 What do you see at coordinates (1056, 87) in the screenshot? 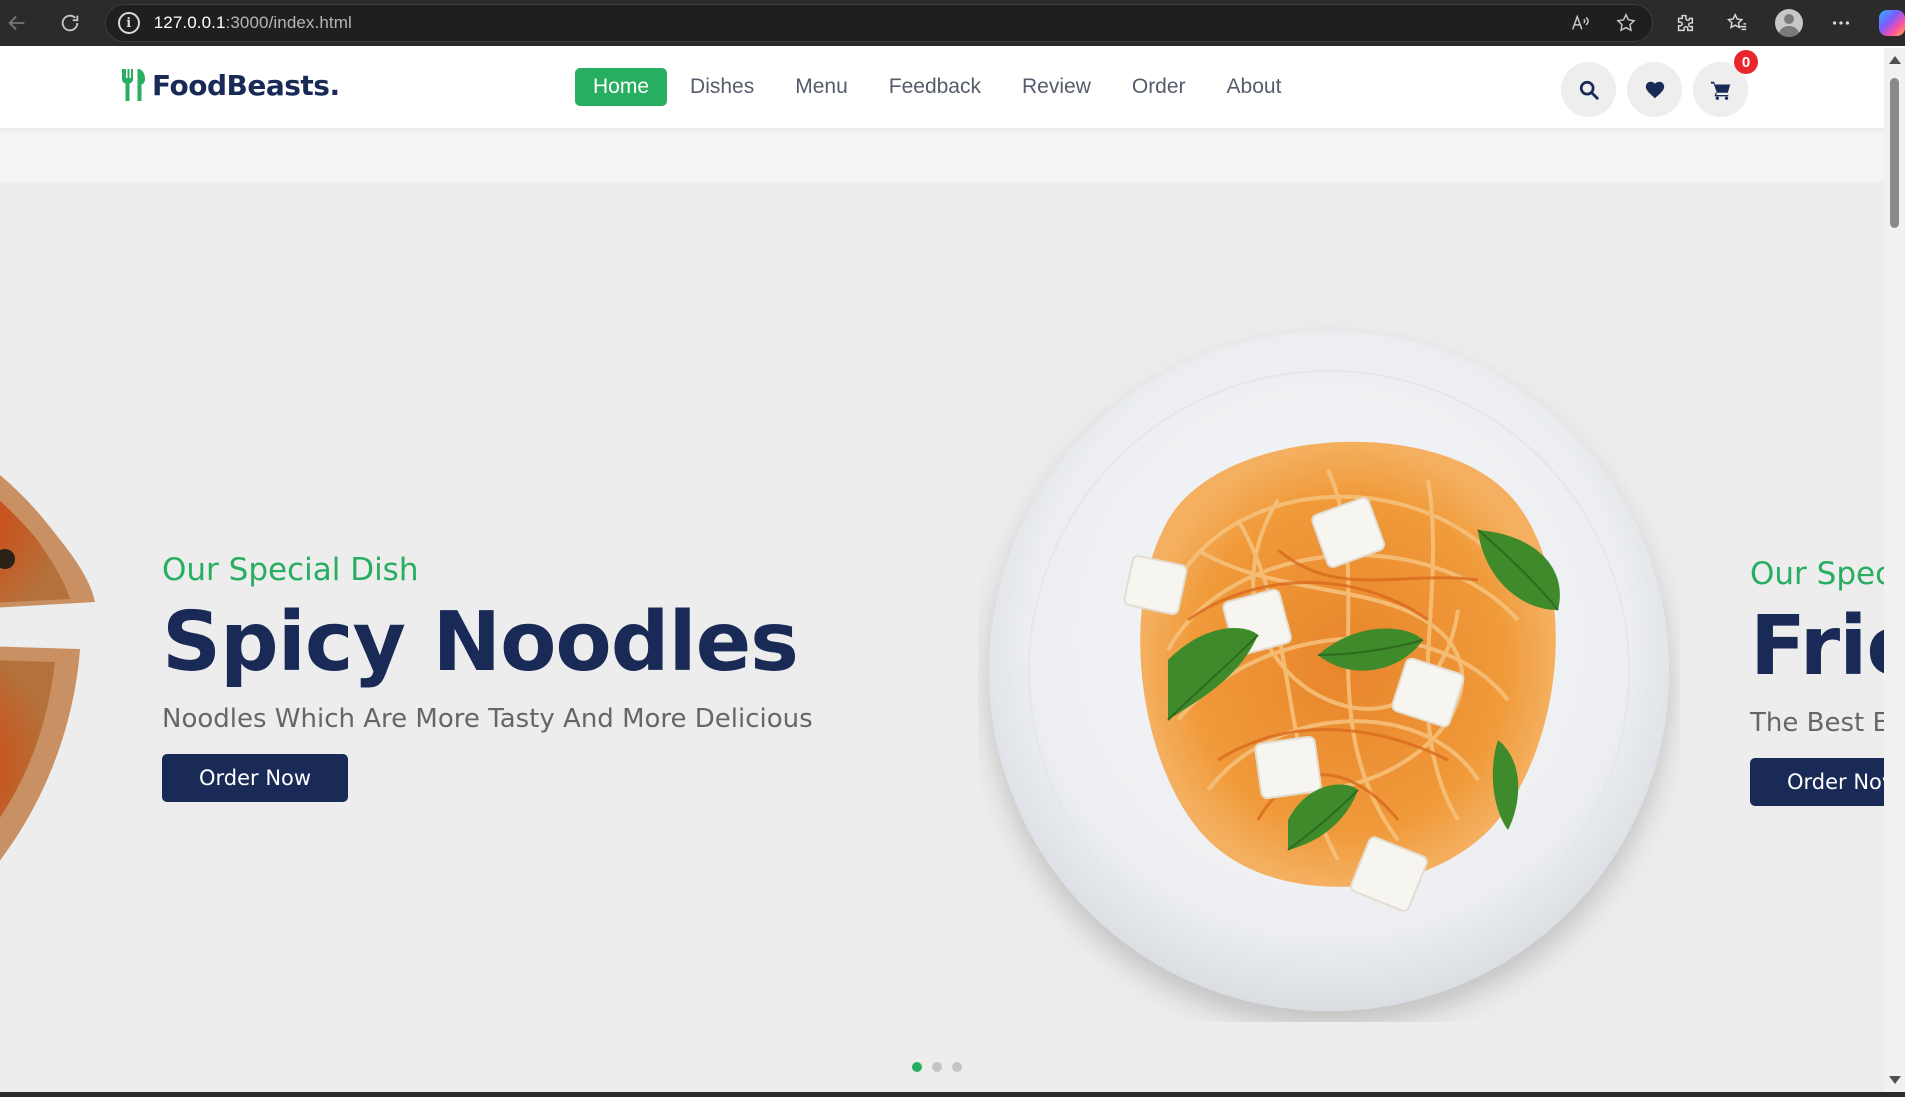
I see `nav-review: Review` at bounding box center [1056, 87].